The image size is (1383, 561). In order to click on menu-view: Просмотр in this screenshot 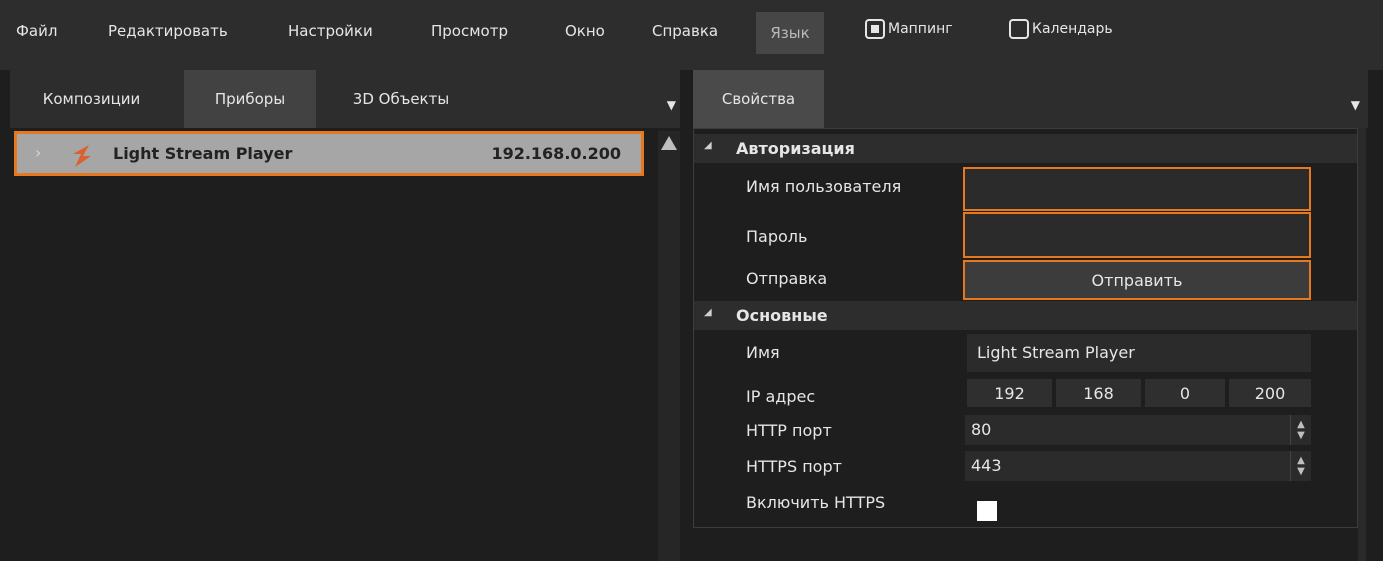, I will do `click(469, 31)`.